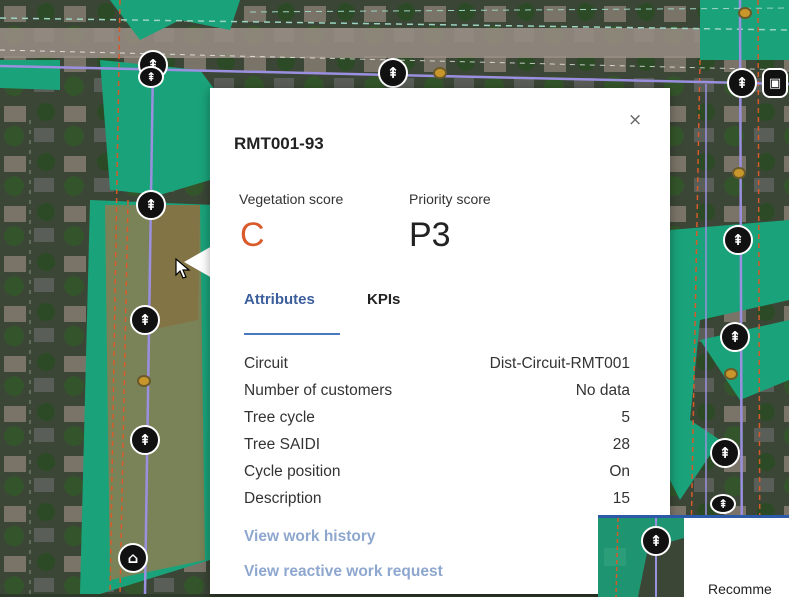 This screenshot has width=789, height=597. I want to click on attribute-row: Cycle position On, so click(437, 475).